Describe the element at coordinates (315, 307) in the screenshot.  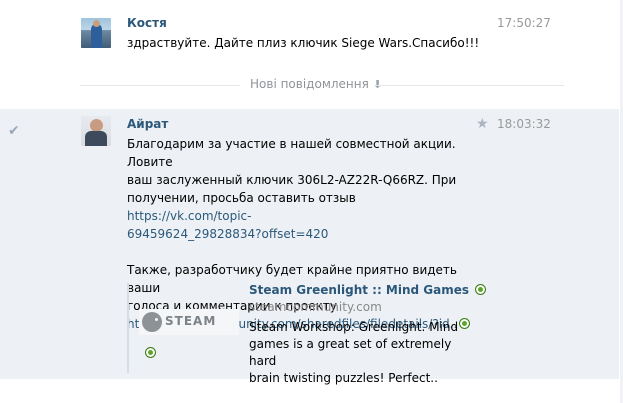
I see `attachment-domain: steamcommunity.com` at that location.